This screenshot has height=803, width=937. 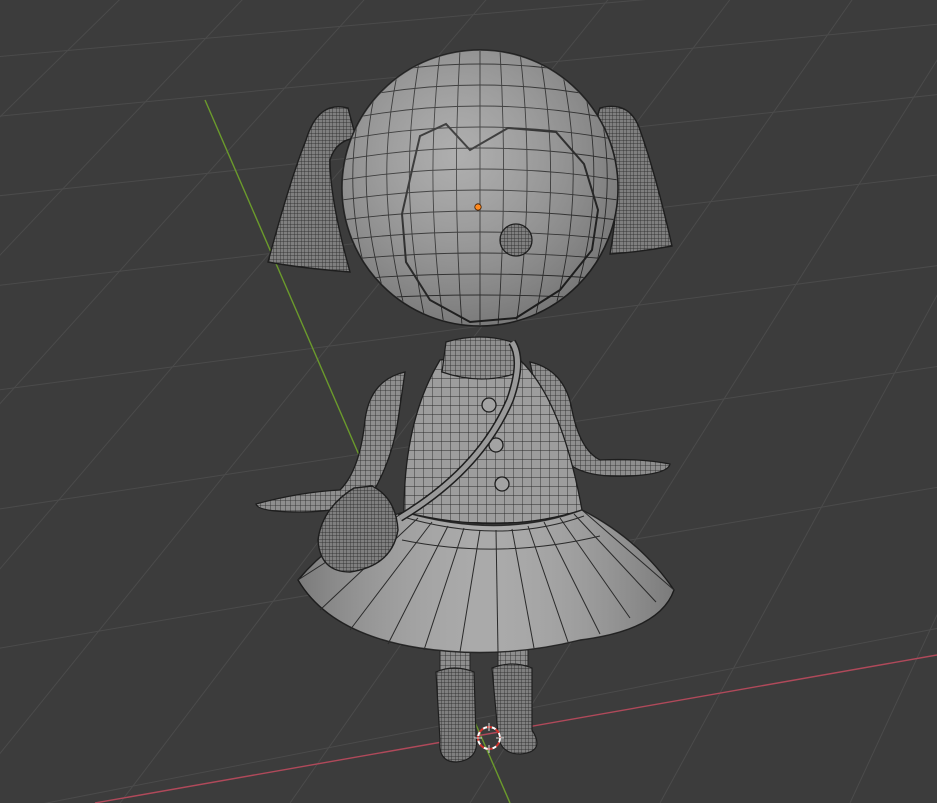 I want to click on left-arm, so click(x=330, y=442).